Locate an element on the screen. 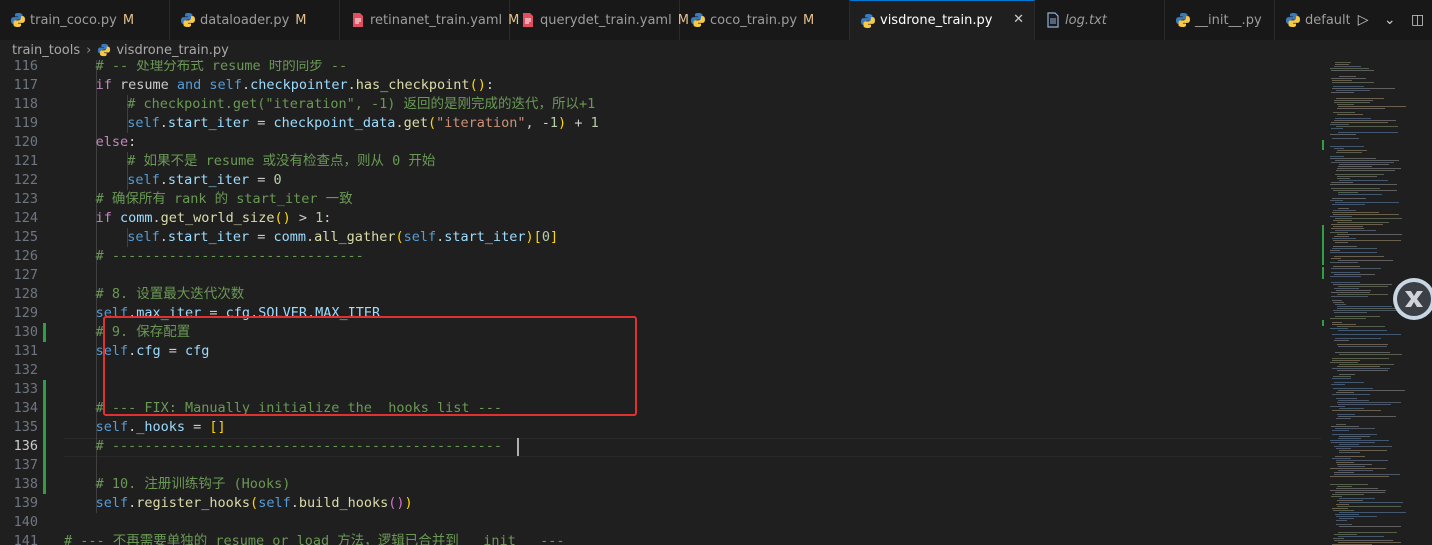  run-icon: ▷ is located at coordinates (1363, 20).